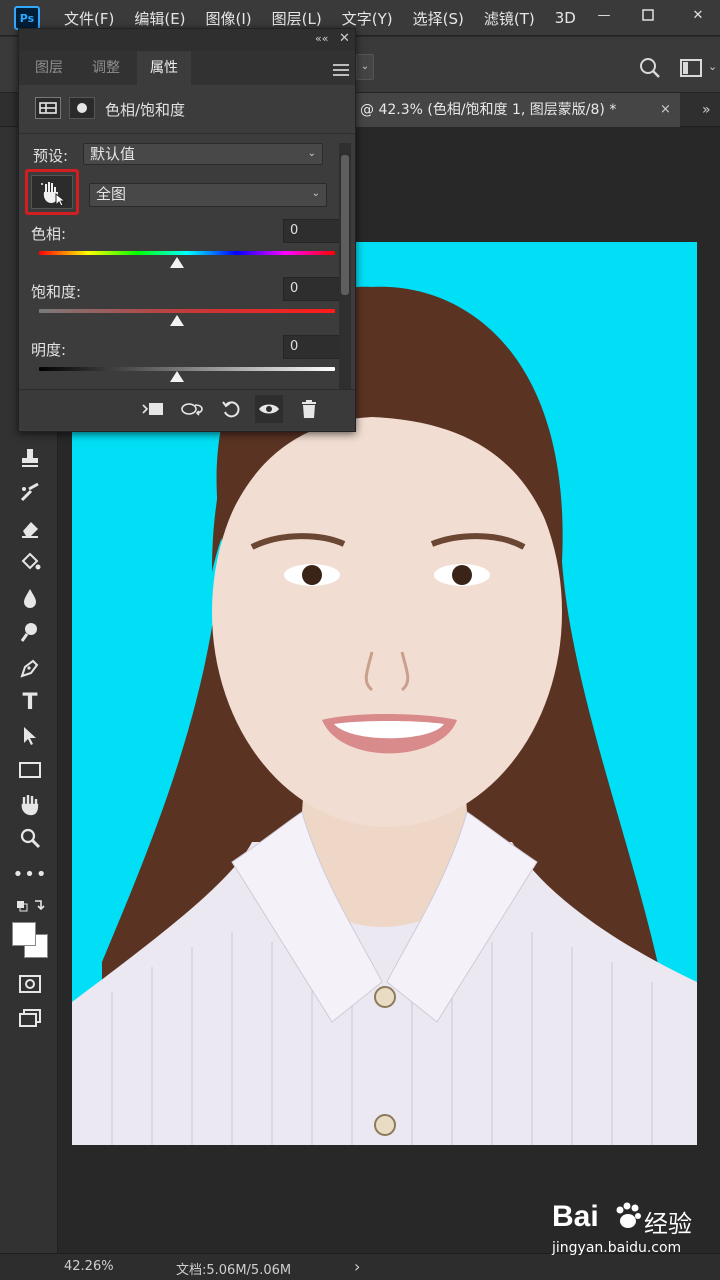 The image size is (720, 1280). I want to click on path-selection-icon, so click(30, 736).